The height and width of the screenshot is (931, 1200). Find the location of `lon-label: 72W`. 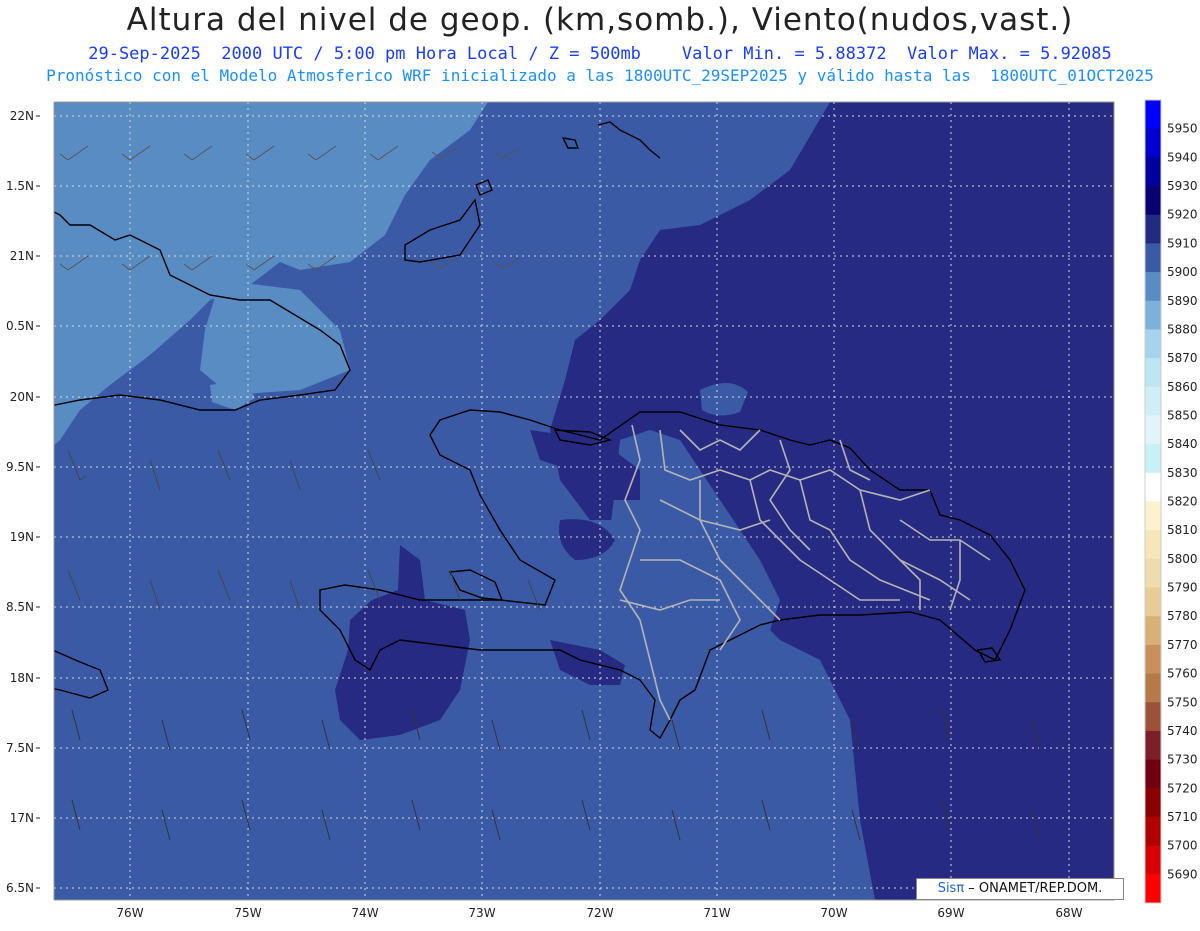

lon-label: 72W is located at coordinates (599, 913).